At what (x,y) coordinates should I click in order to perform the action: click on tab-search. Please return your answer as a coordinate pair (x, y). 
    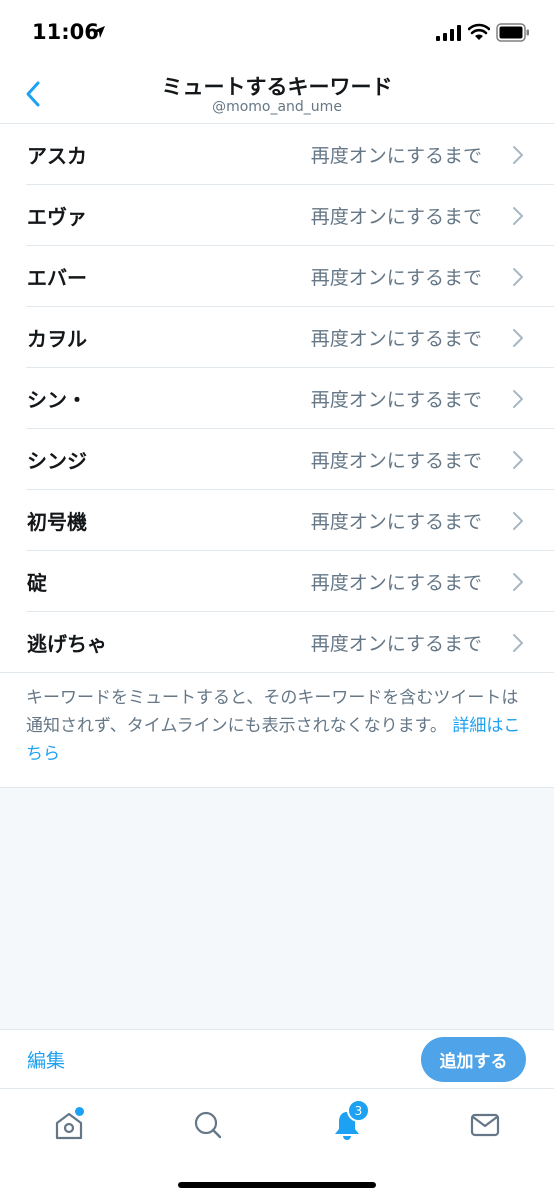
    Looking at the image, I should click on (208, 1125).